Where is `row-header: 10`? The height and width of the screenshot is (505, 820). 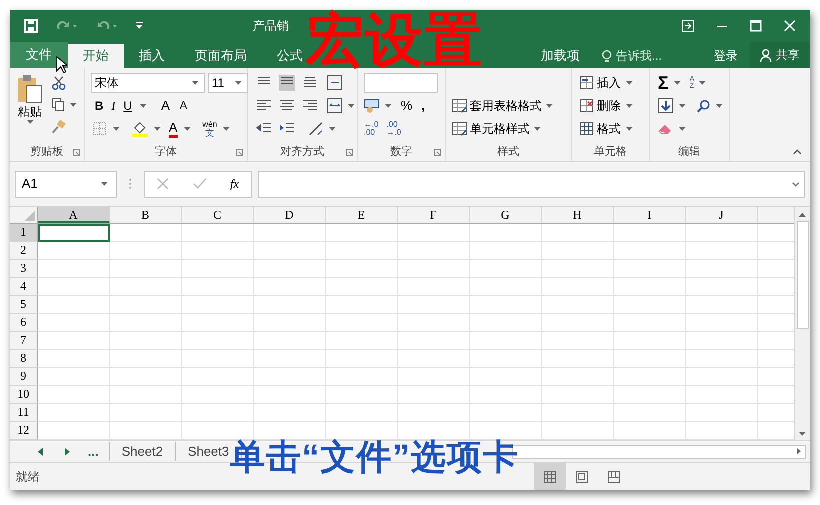
row-header: 10 is located at coordinates (24, 395).